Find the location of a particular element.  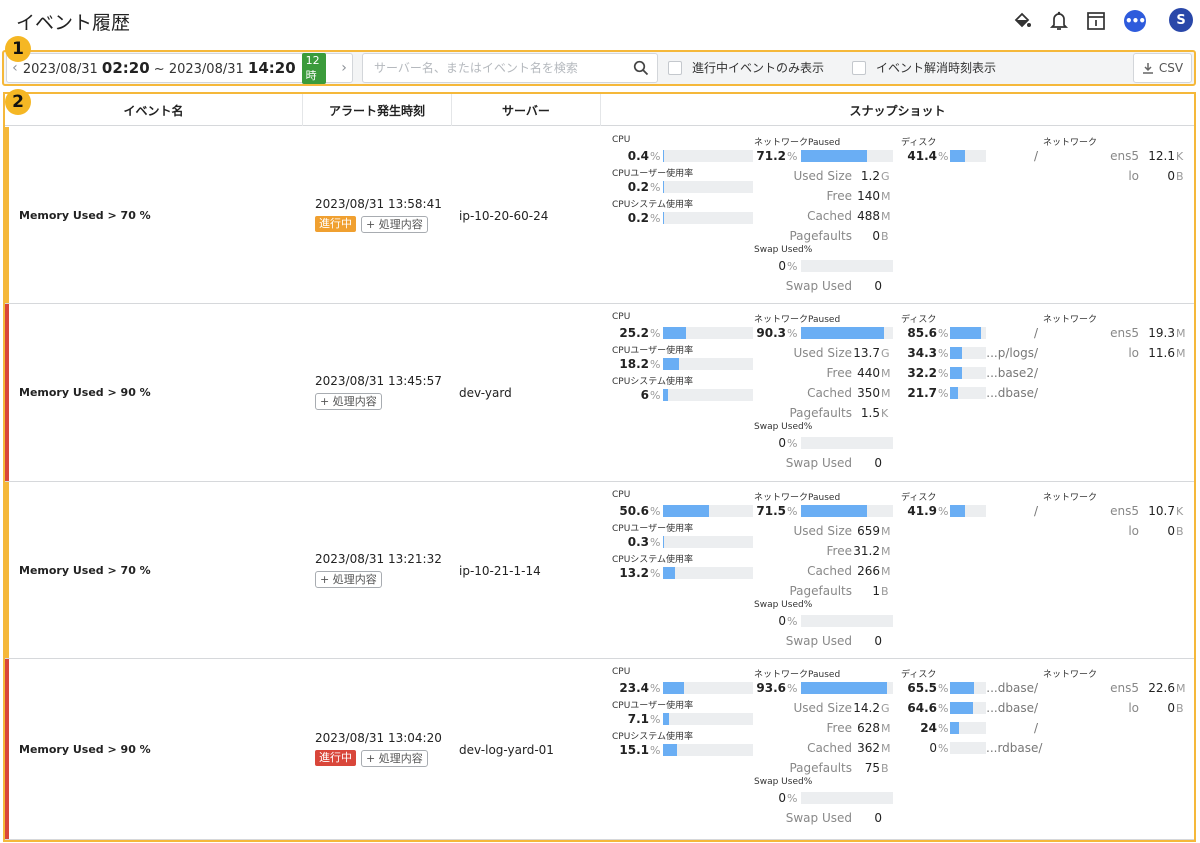

next-range-icon: › is located at coordinates (344, 68).